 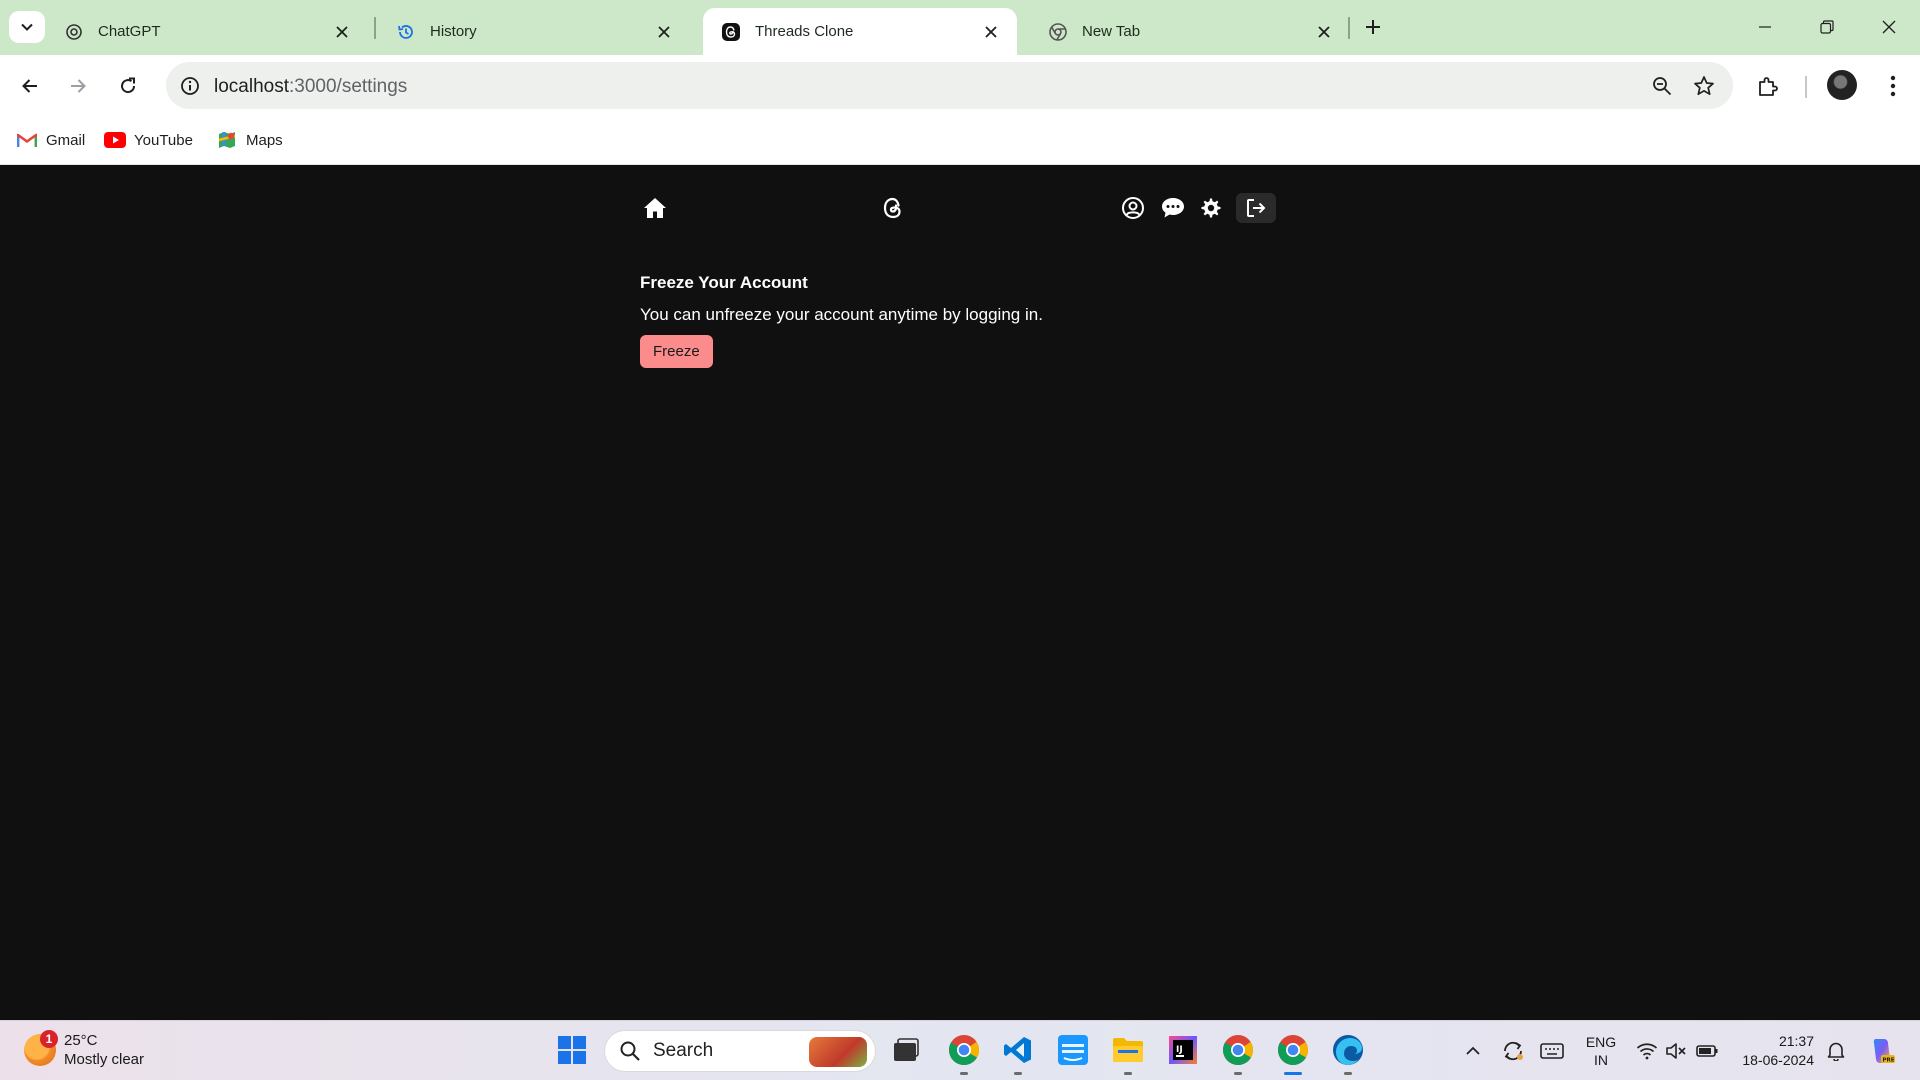 What do you see at coordinates (310, 87) in the screenshot?
I see `url-text: localhost:3000/settings` at bounding box center [310, 87].